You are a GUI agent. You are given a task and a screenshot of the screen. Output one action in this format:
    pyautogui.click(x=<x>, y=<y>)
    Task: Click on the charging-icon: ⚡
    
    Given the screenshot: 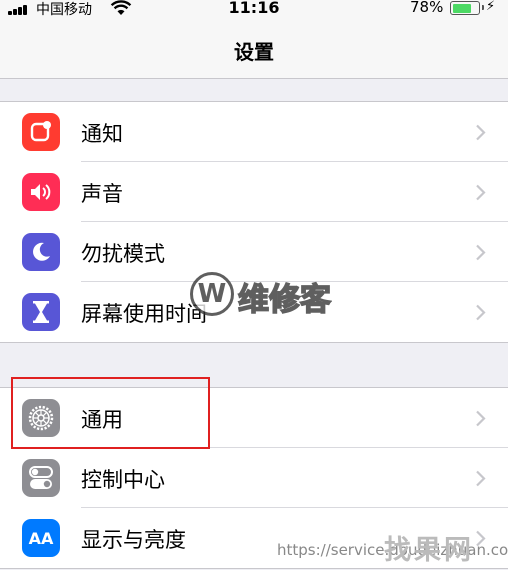 What is the action you would take?
    pyautogui.click(x=491, y=7)
    